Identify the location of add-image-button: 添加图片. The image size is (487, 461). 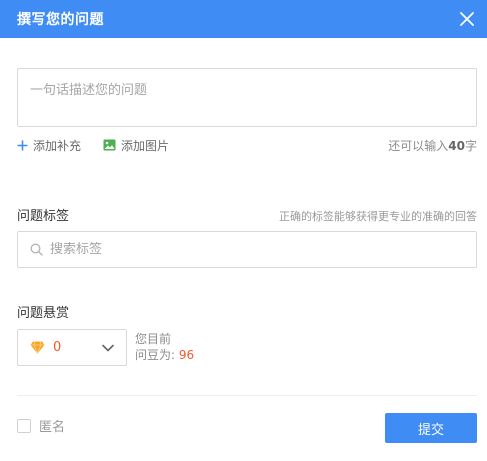
(136, 145).